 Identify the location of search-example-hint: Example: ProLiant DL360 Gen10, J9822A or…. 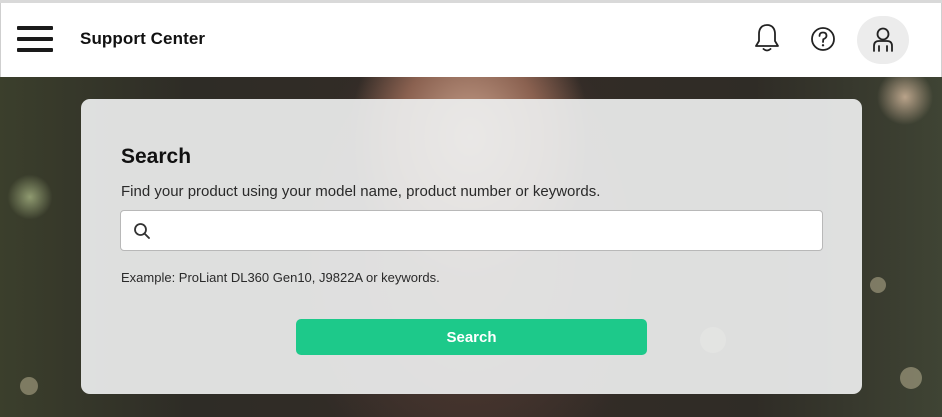
(280, 277).